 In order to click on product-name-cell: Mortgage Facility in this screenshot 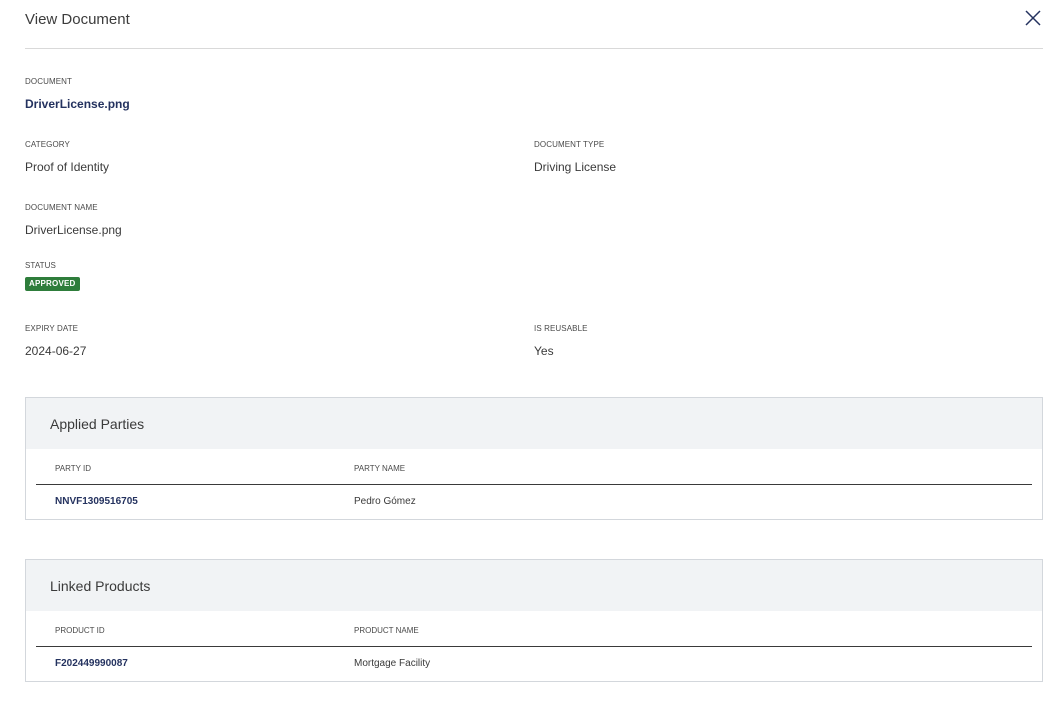, I will do `click(392, 663)`.